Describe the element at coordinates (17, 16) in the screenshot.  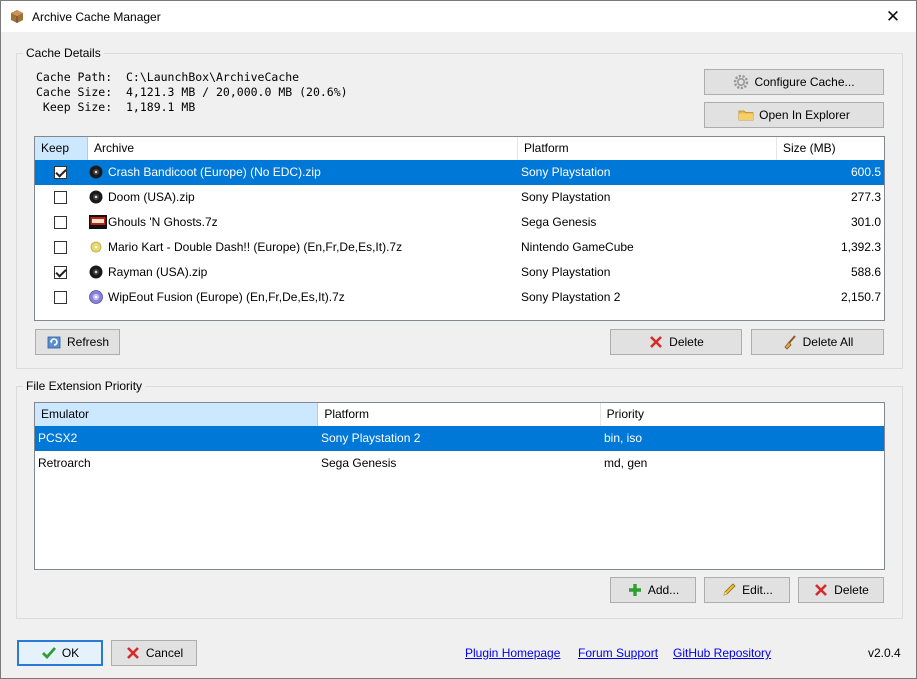
I see `app-box-icon` at that location.